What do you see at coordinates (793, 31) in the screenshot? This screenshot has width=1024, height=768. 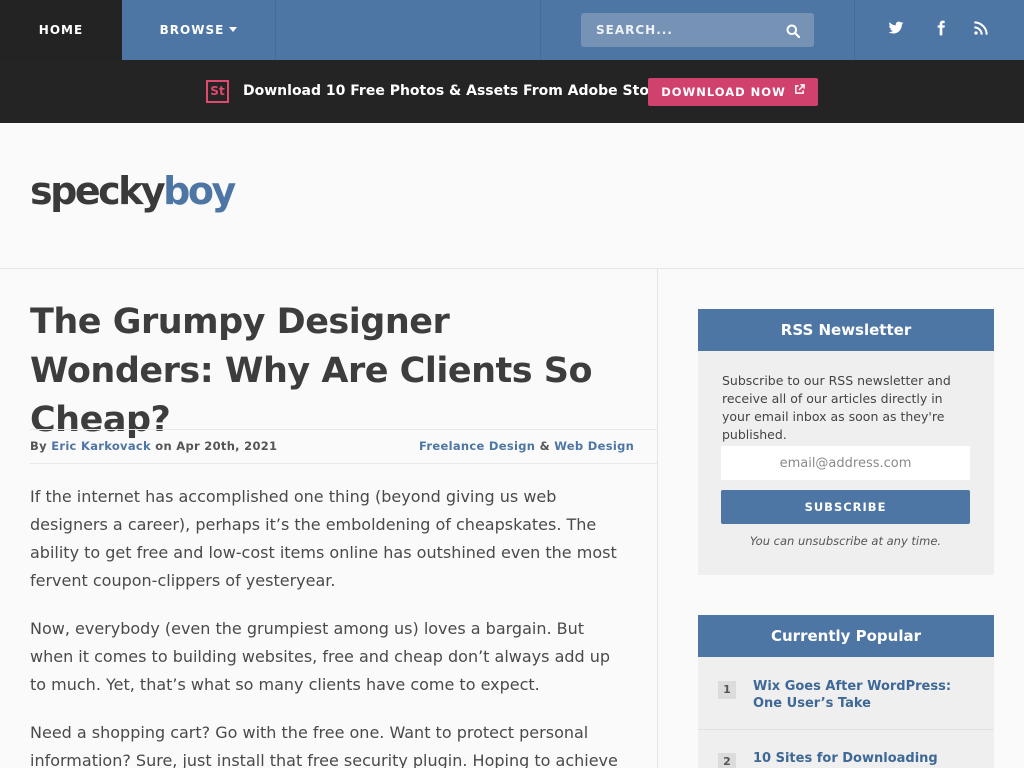 I see `search-icon` at bounding box center [793, 31].